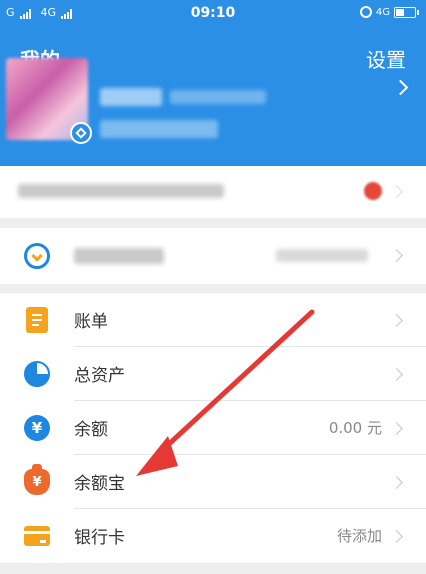 The height and width of the screenshot is (574, 426). I want to click on menu-item-label: 余额, so click(91, 430).